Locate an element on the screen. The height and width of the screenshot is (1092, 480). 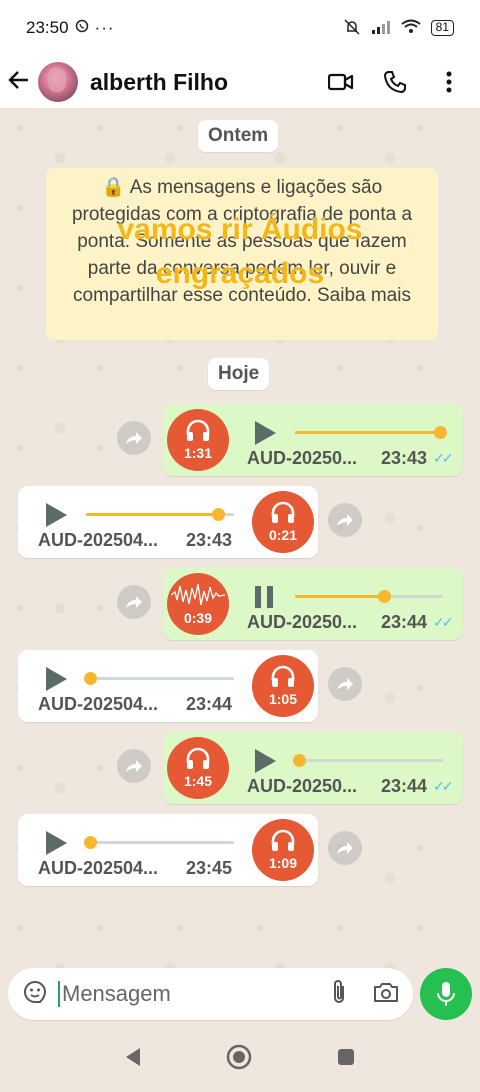
audio-duration: 1:05 is located at coordinates (283, 699).